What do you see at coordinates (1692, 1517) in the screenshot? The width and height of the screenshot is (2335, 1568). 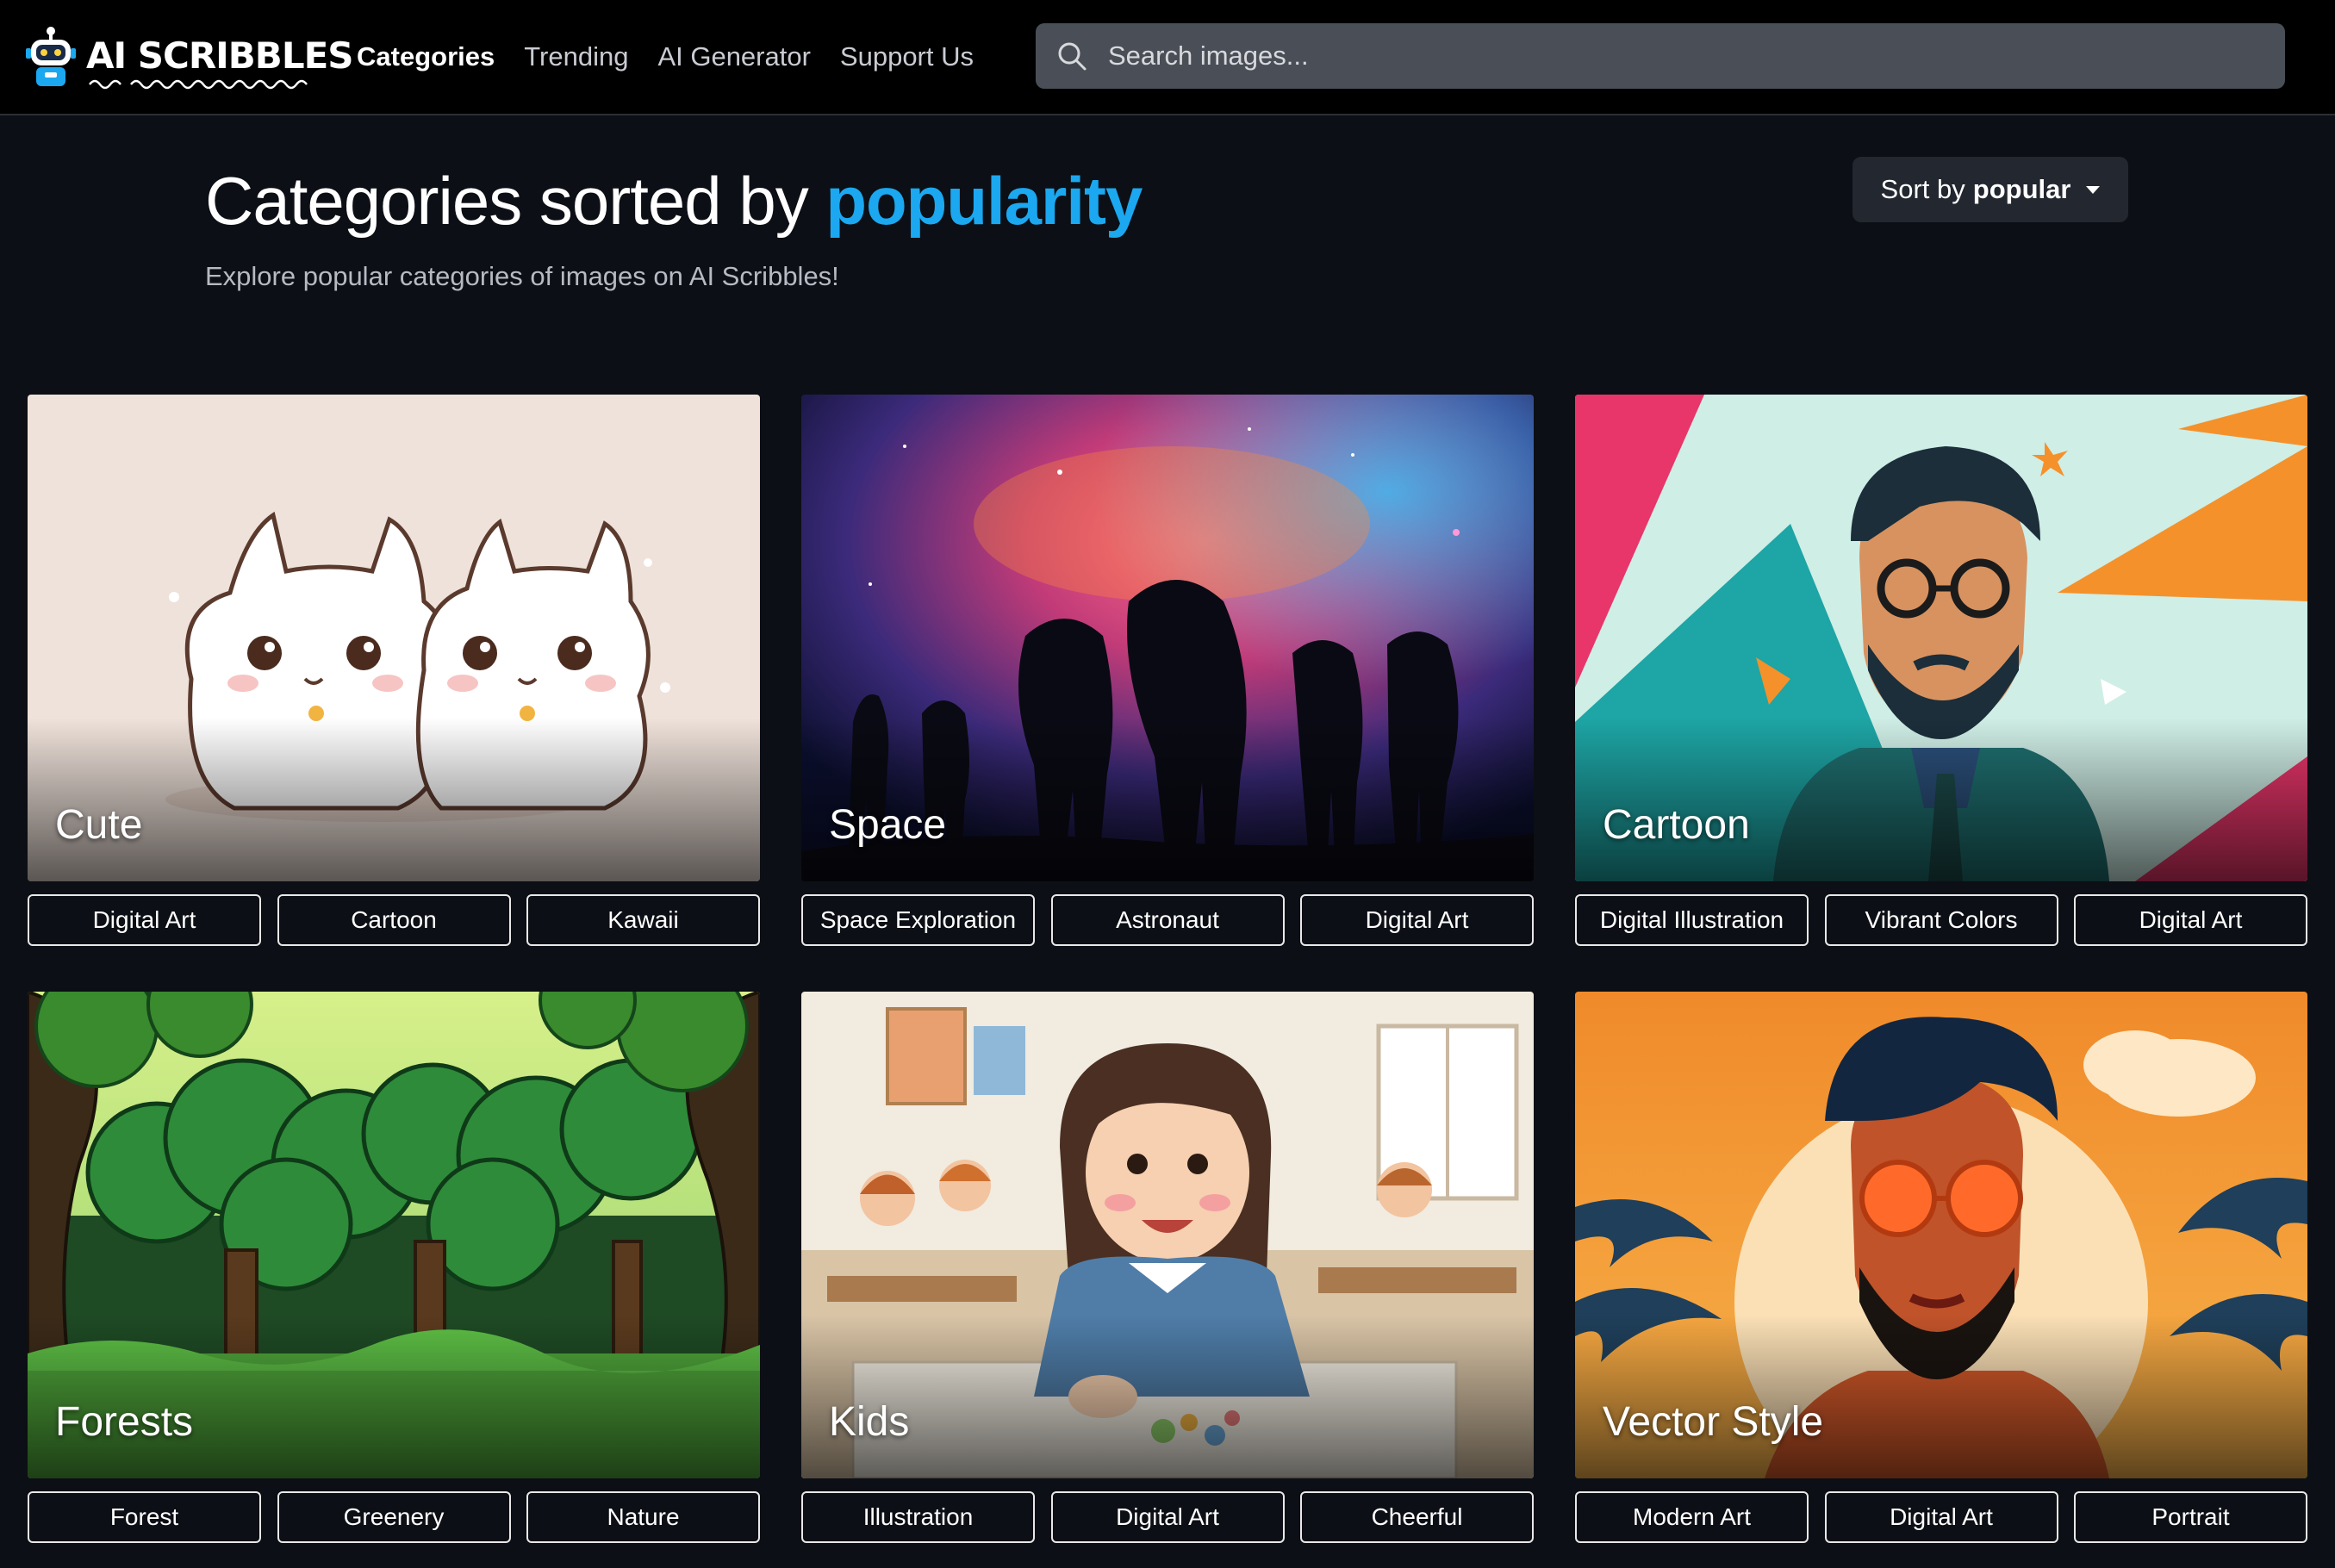 I see `tag-button: Modern Art` at bounding box center [1692, 1517].